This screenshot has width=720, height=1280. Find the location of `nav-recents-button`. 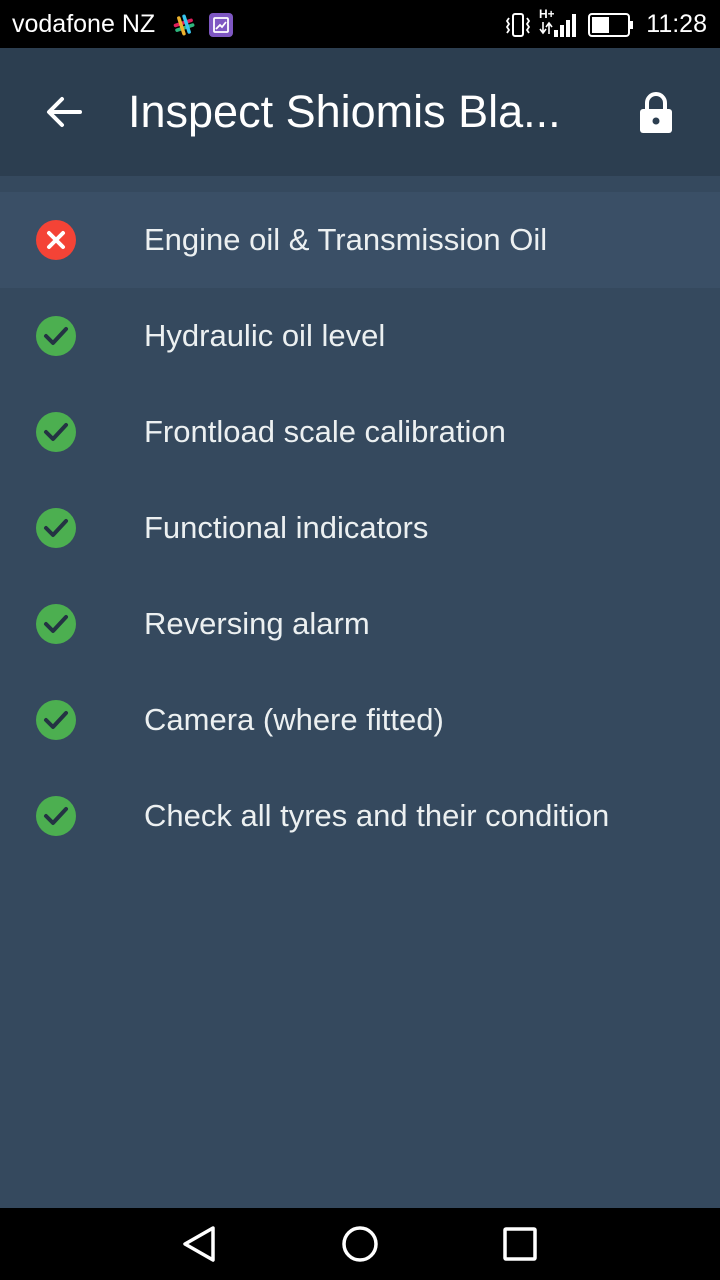

nav-recents-button is located at coordinates (520, 1244).